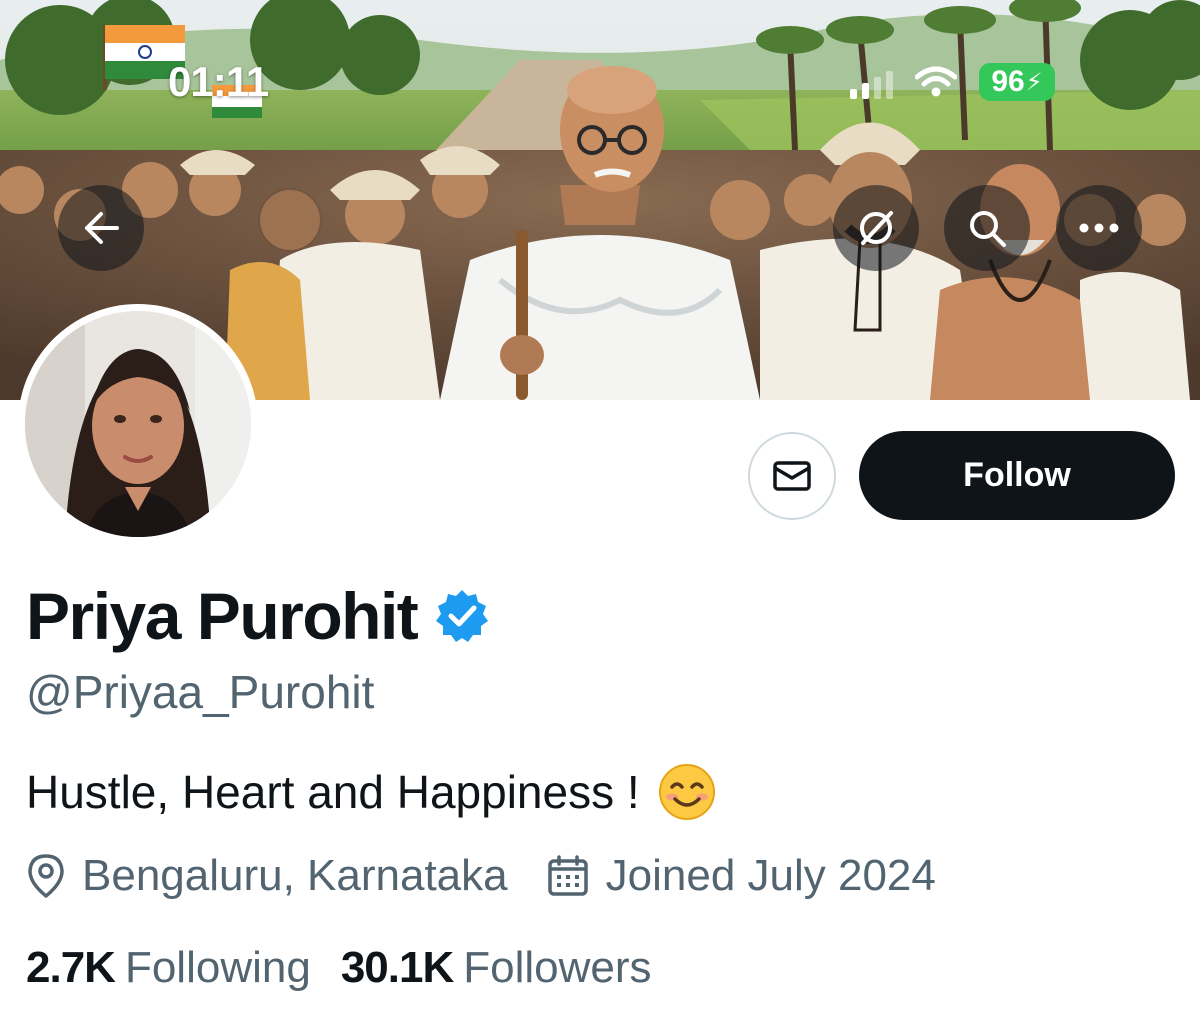 Image resolution: width=1200 pixels, height=1020 pixels. What do you see at coordinates (567, 875) in the screenshot?
I see `calendar-icon` at bounding box center [567, 875].